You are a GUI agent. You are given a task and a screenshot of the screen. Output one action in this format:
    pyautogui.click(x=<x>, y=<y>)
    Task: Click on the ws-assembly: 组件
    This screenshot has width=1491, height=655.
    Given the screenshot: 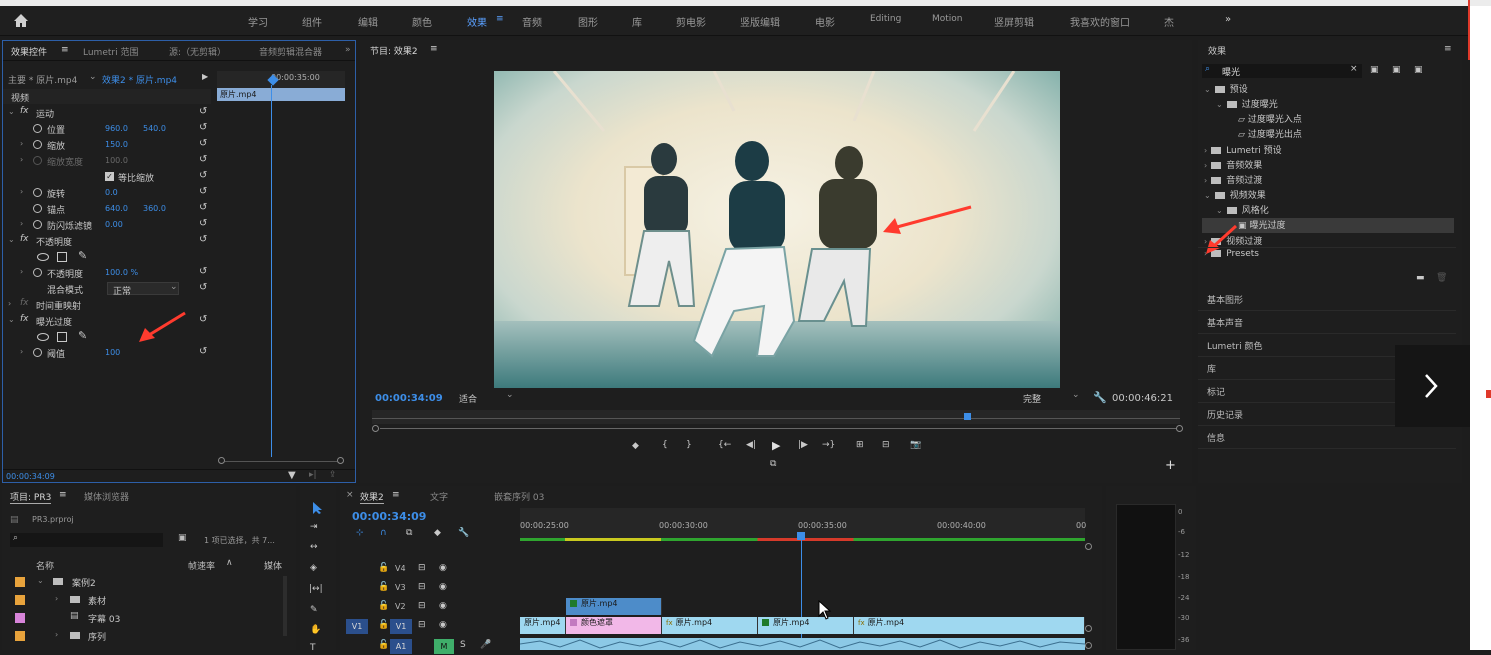 What is the action you would take?
    pyautogui.click(x=312, y=21)
    